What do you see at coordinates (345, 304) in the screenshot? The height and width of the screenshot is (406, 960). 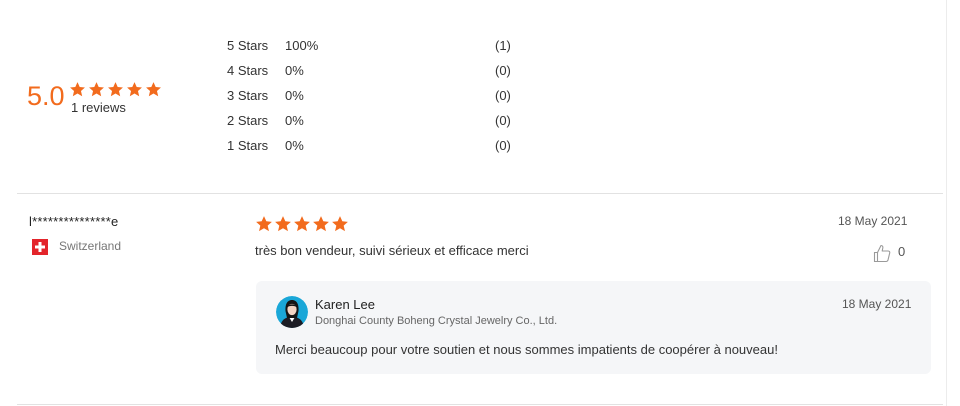 I see `reply-author: Karen Lee` at bounding box center [345, 304].